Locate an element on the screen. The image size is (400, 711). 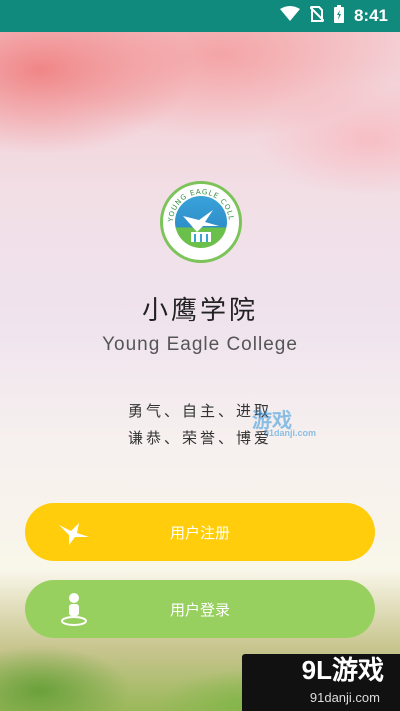
person-icon is located at coordinates (74, 609).